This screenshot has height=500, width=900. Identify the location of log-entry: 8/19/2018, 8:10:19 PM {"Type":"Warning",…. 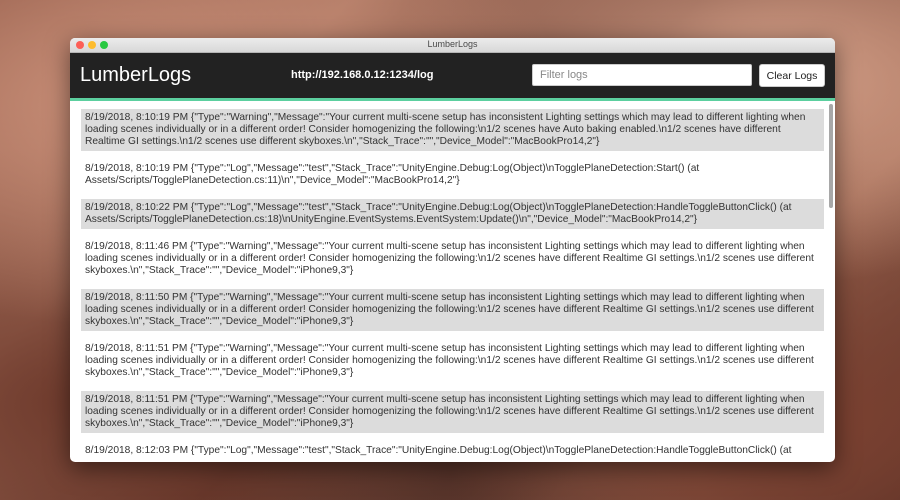
(452, 130).